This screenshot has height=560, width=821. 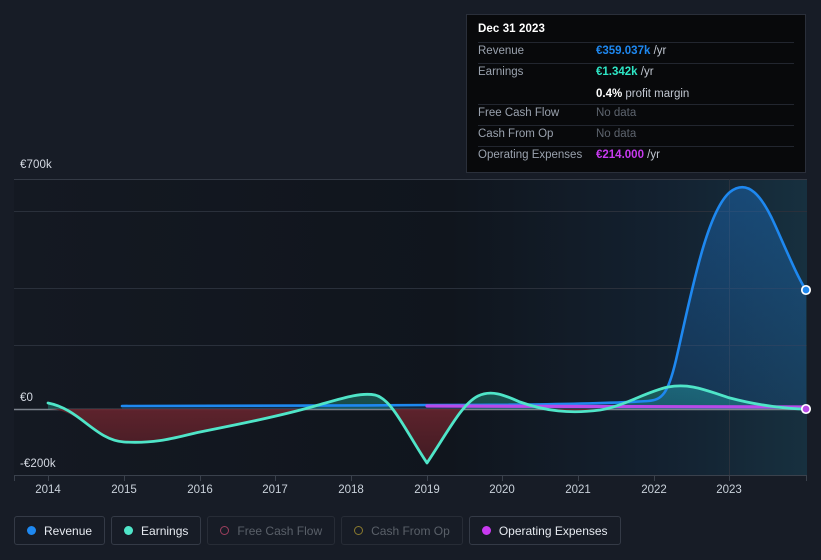 What do you see at coordinates (625, 72) in the screenshot?
I see `tooltip-row-value: €1.342k /yr` at bounding box center [625, 72].